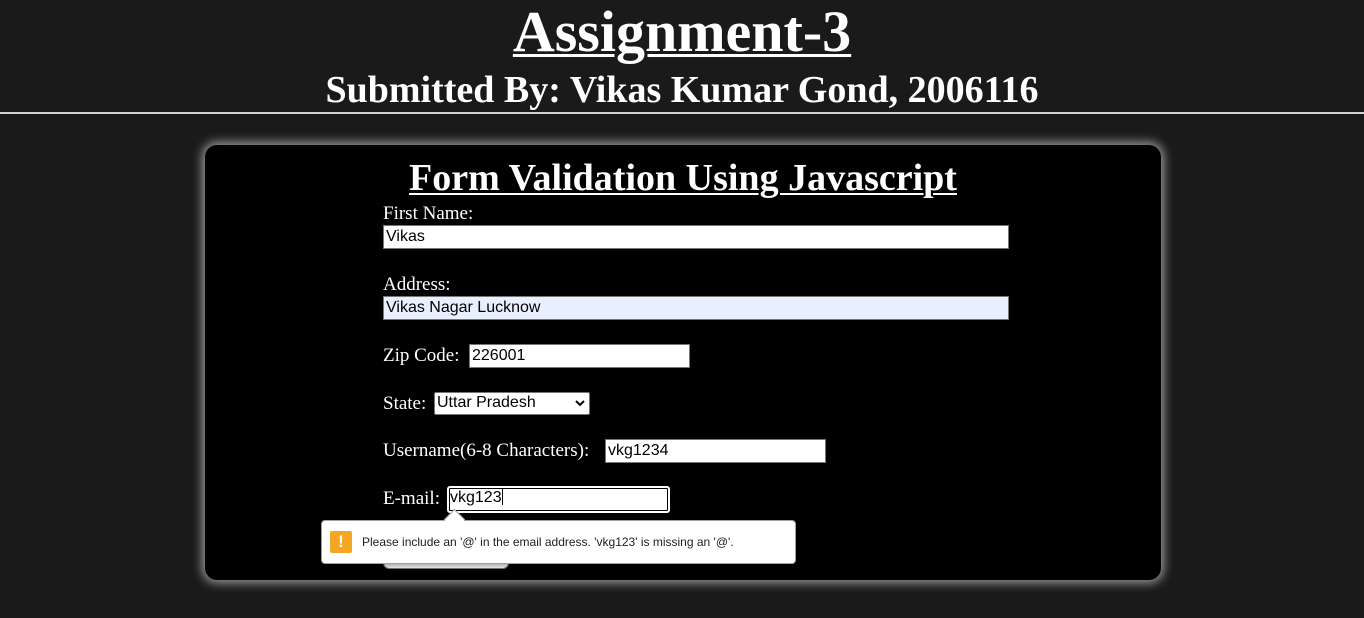 The image size is (1364, 618). What do you see at coordinates (428, 213) in the screenshot?
I see `first-name-label: First Name:` at bounding box center [428, 213].